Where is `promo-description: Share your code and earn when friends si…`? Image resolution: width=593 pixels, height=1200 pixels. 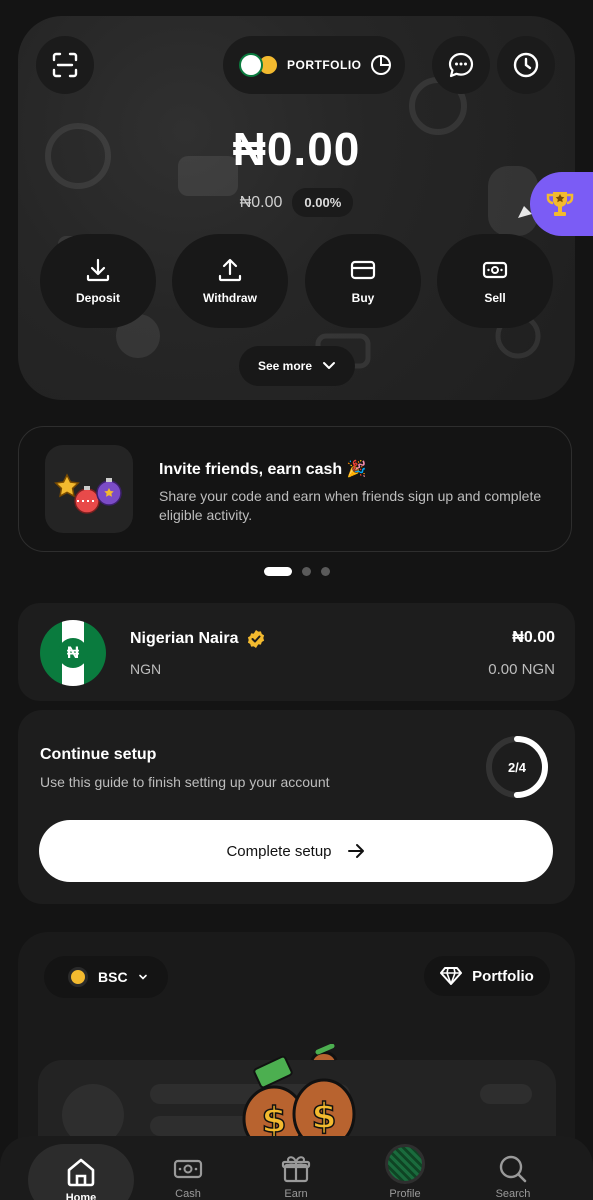 promo-description: Share your code and earn when friends si… is located at coordinates (350, 505).